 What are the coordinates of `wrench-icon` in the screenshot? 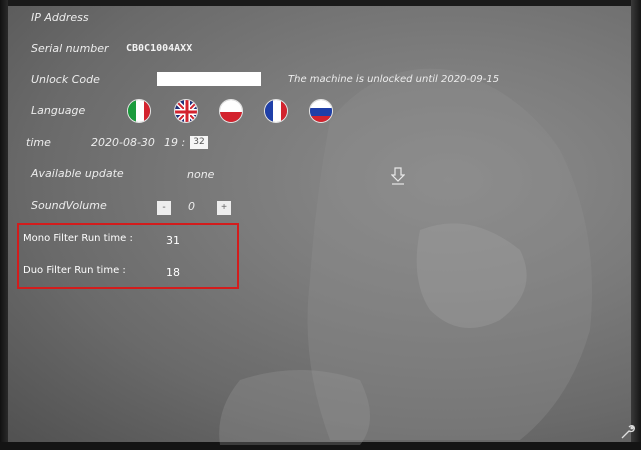 It's located at (628, 432).